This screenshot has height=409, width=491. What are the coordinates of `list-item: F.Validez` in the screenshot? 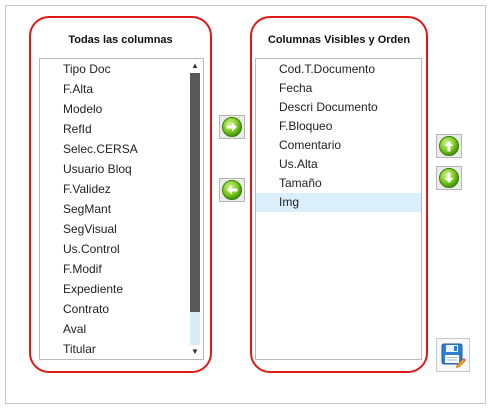 It's located at (121, 189).